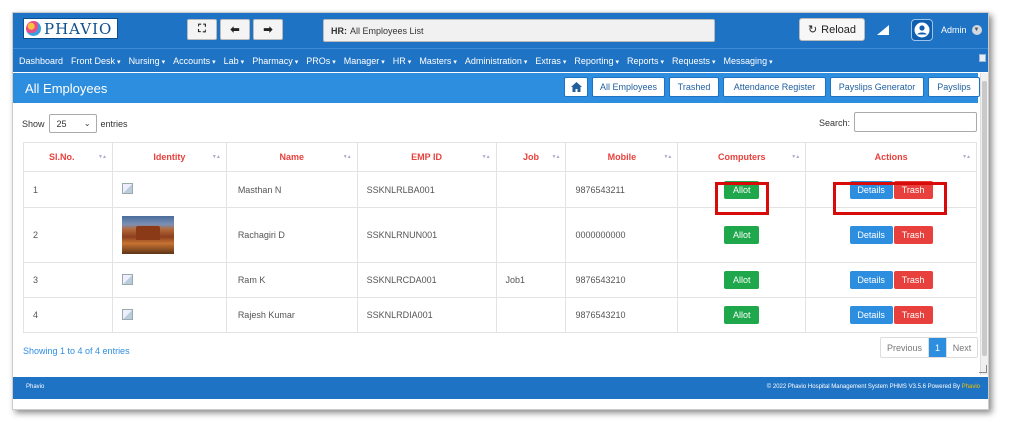 The width and height of the screenshot is (1011, 422). I want to click on menu-item-reports: Reports ▾, so click(645, 61).